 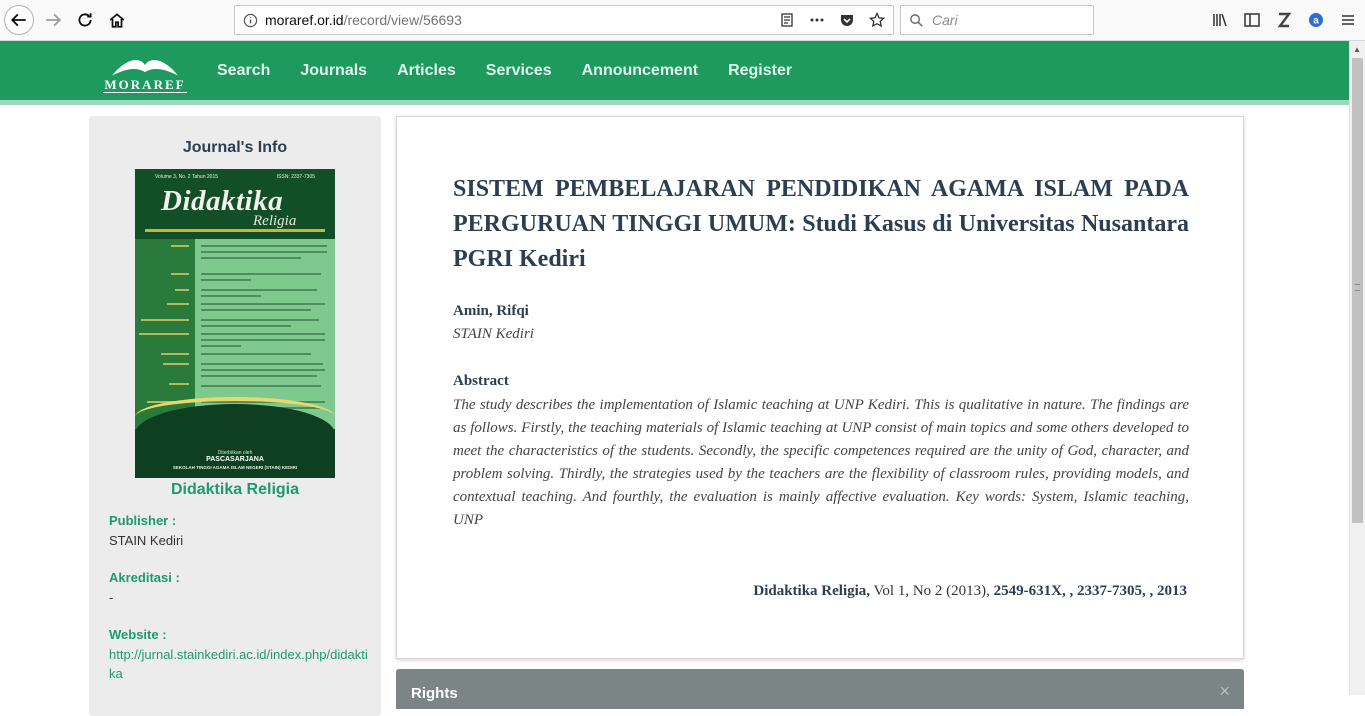 I want to click on arrow-right-icon, so click(x=54, y=20).